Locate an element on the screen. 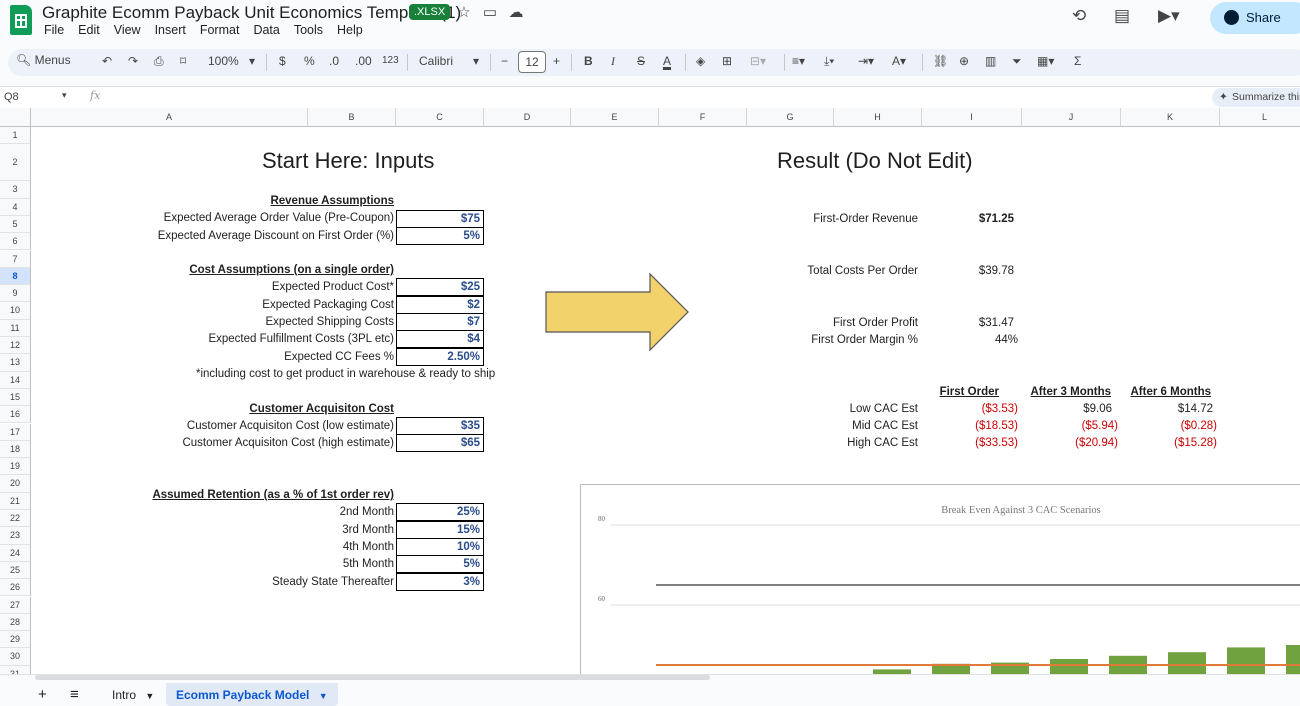 The image size is (1300, 706). column-header-g: G is located at coordinates (790, 117).